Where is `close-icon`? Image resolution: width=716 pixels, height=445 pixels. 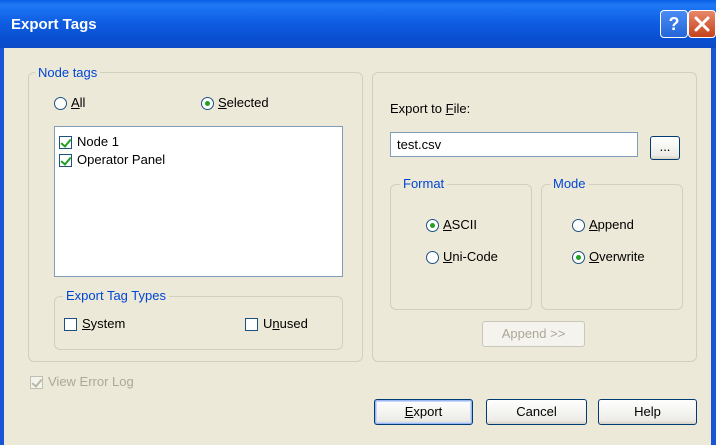 close-icon is located at coordinates (702, 24).